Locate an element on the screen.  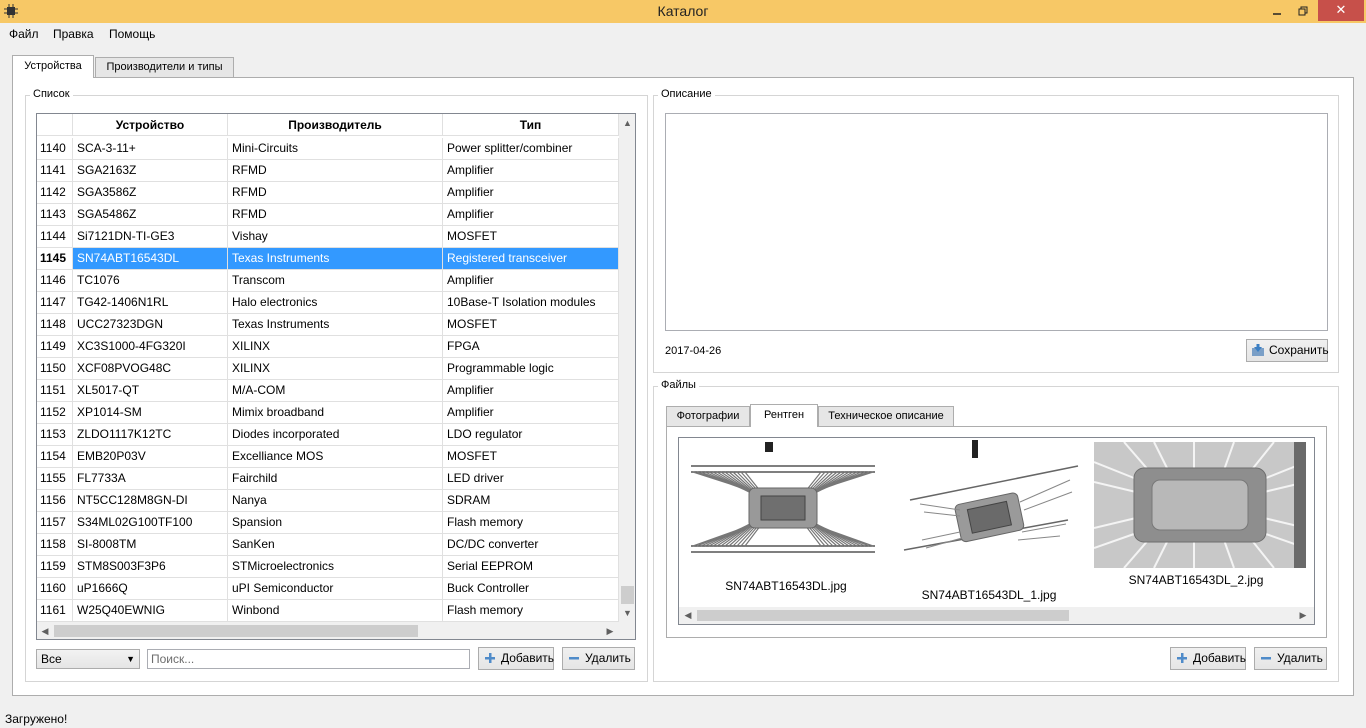
type-cell: Programmable logic is located at coordinates (531, 369).